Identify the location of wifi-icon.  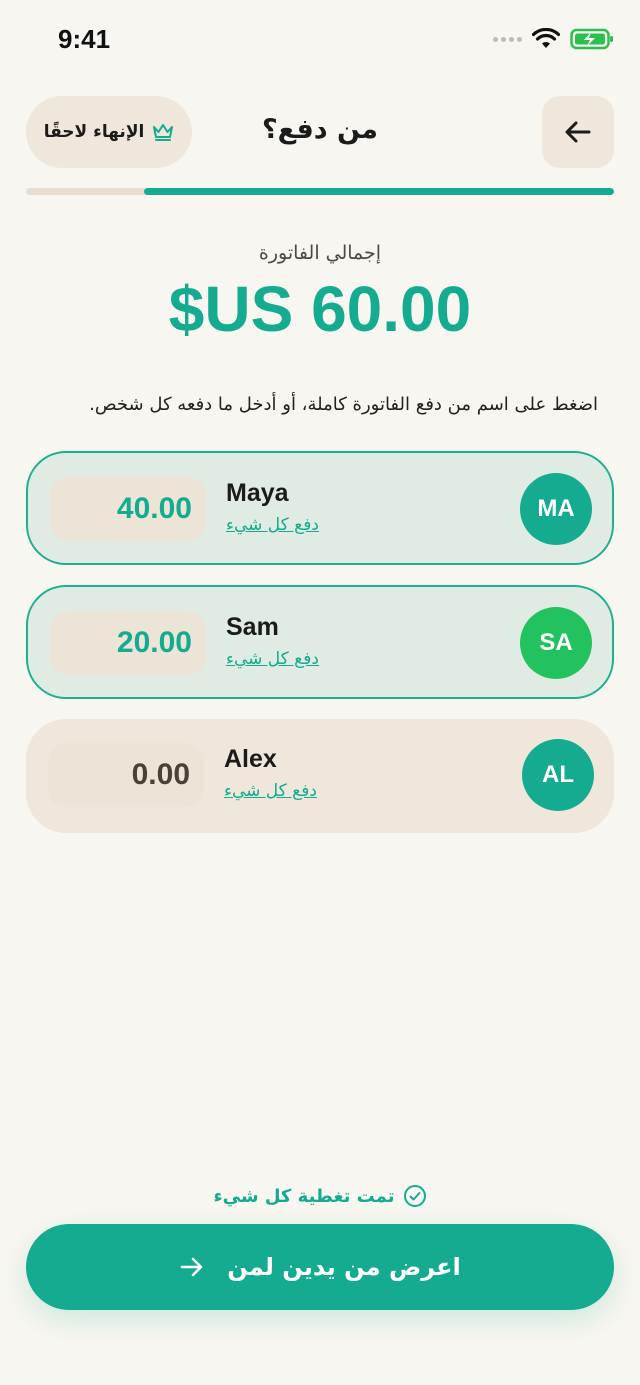
(546, 38).